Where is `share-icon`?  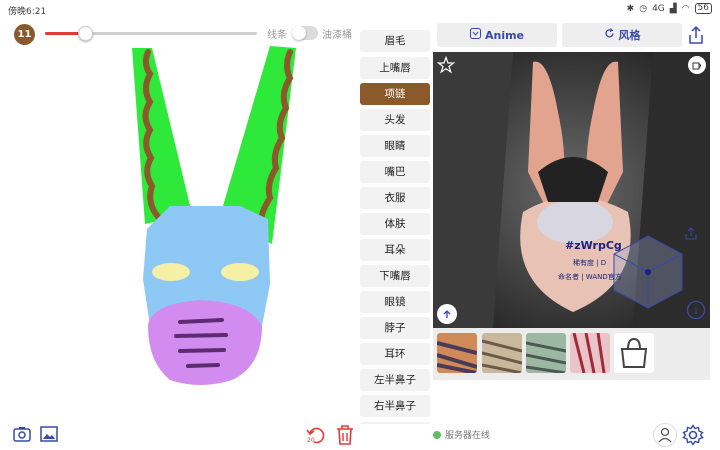 share-icon is located at coordinates (696, 35).